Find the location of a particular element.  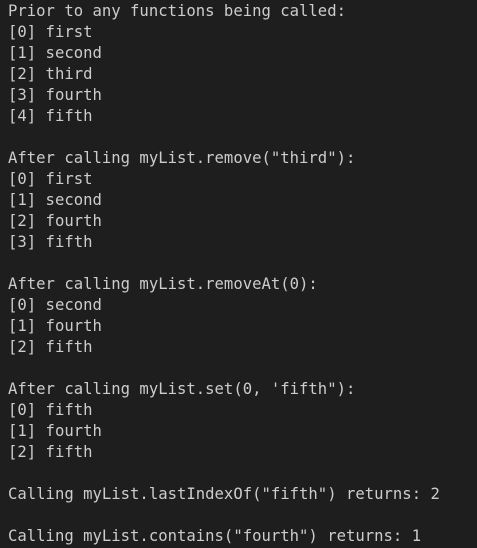

terminal-line: After calling myList.removeAt(0): is located at coordinates (163, 284).